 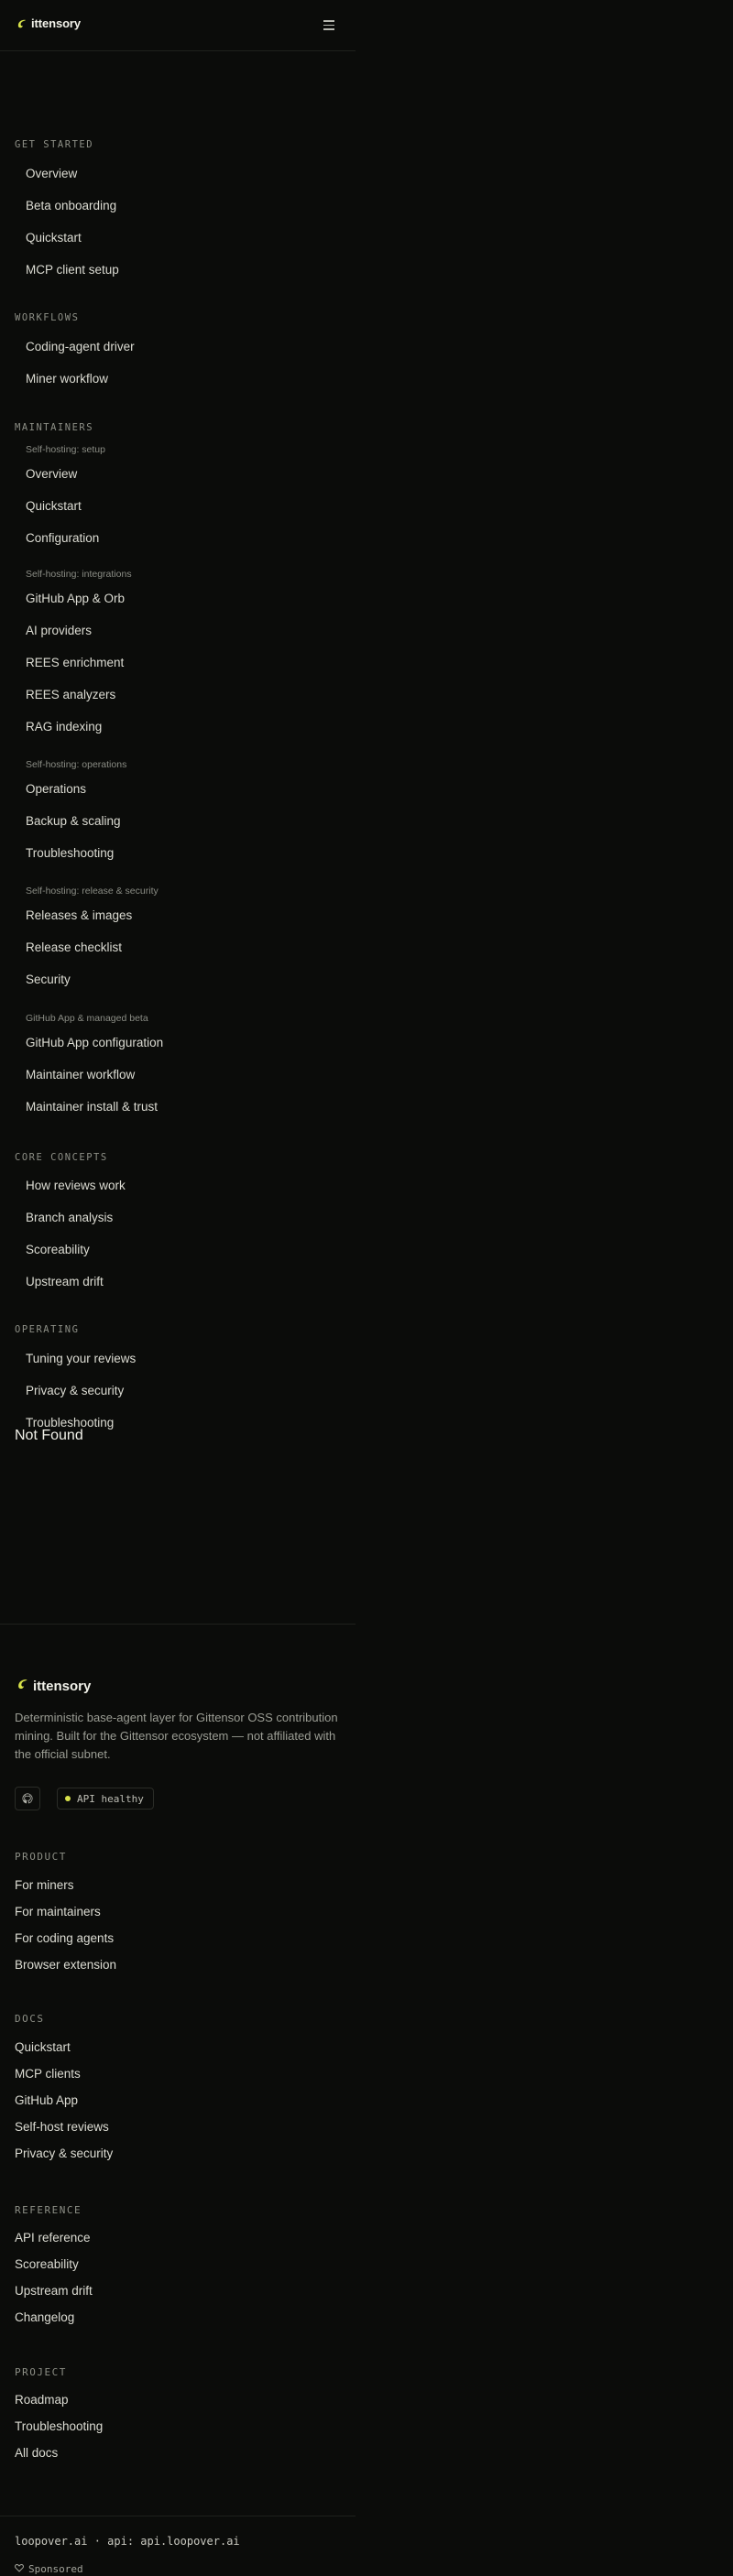 I want to click on nav-section-maintainers: MAINTAINERS, so click(x=54, y=427).